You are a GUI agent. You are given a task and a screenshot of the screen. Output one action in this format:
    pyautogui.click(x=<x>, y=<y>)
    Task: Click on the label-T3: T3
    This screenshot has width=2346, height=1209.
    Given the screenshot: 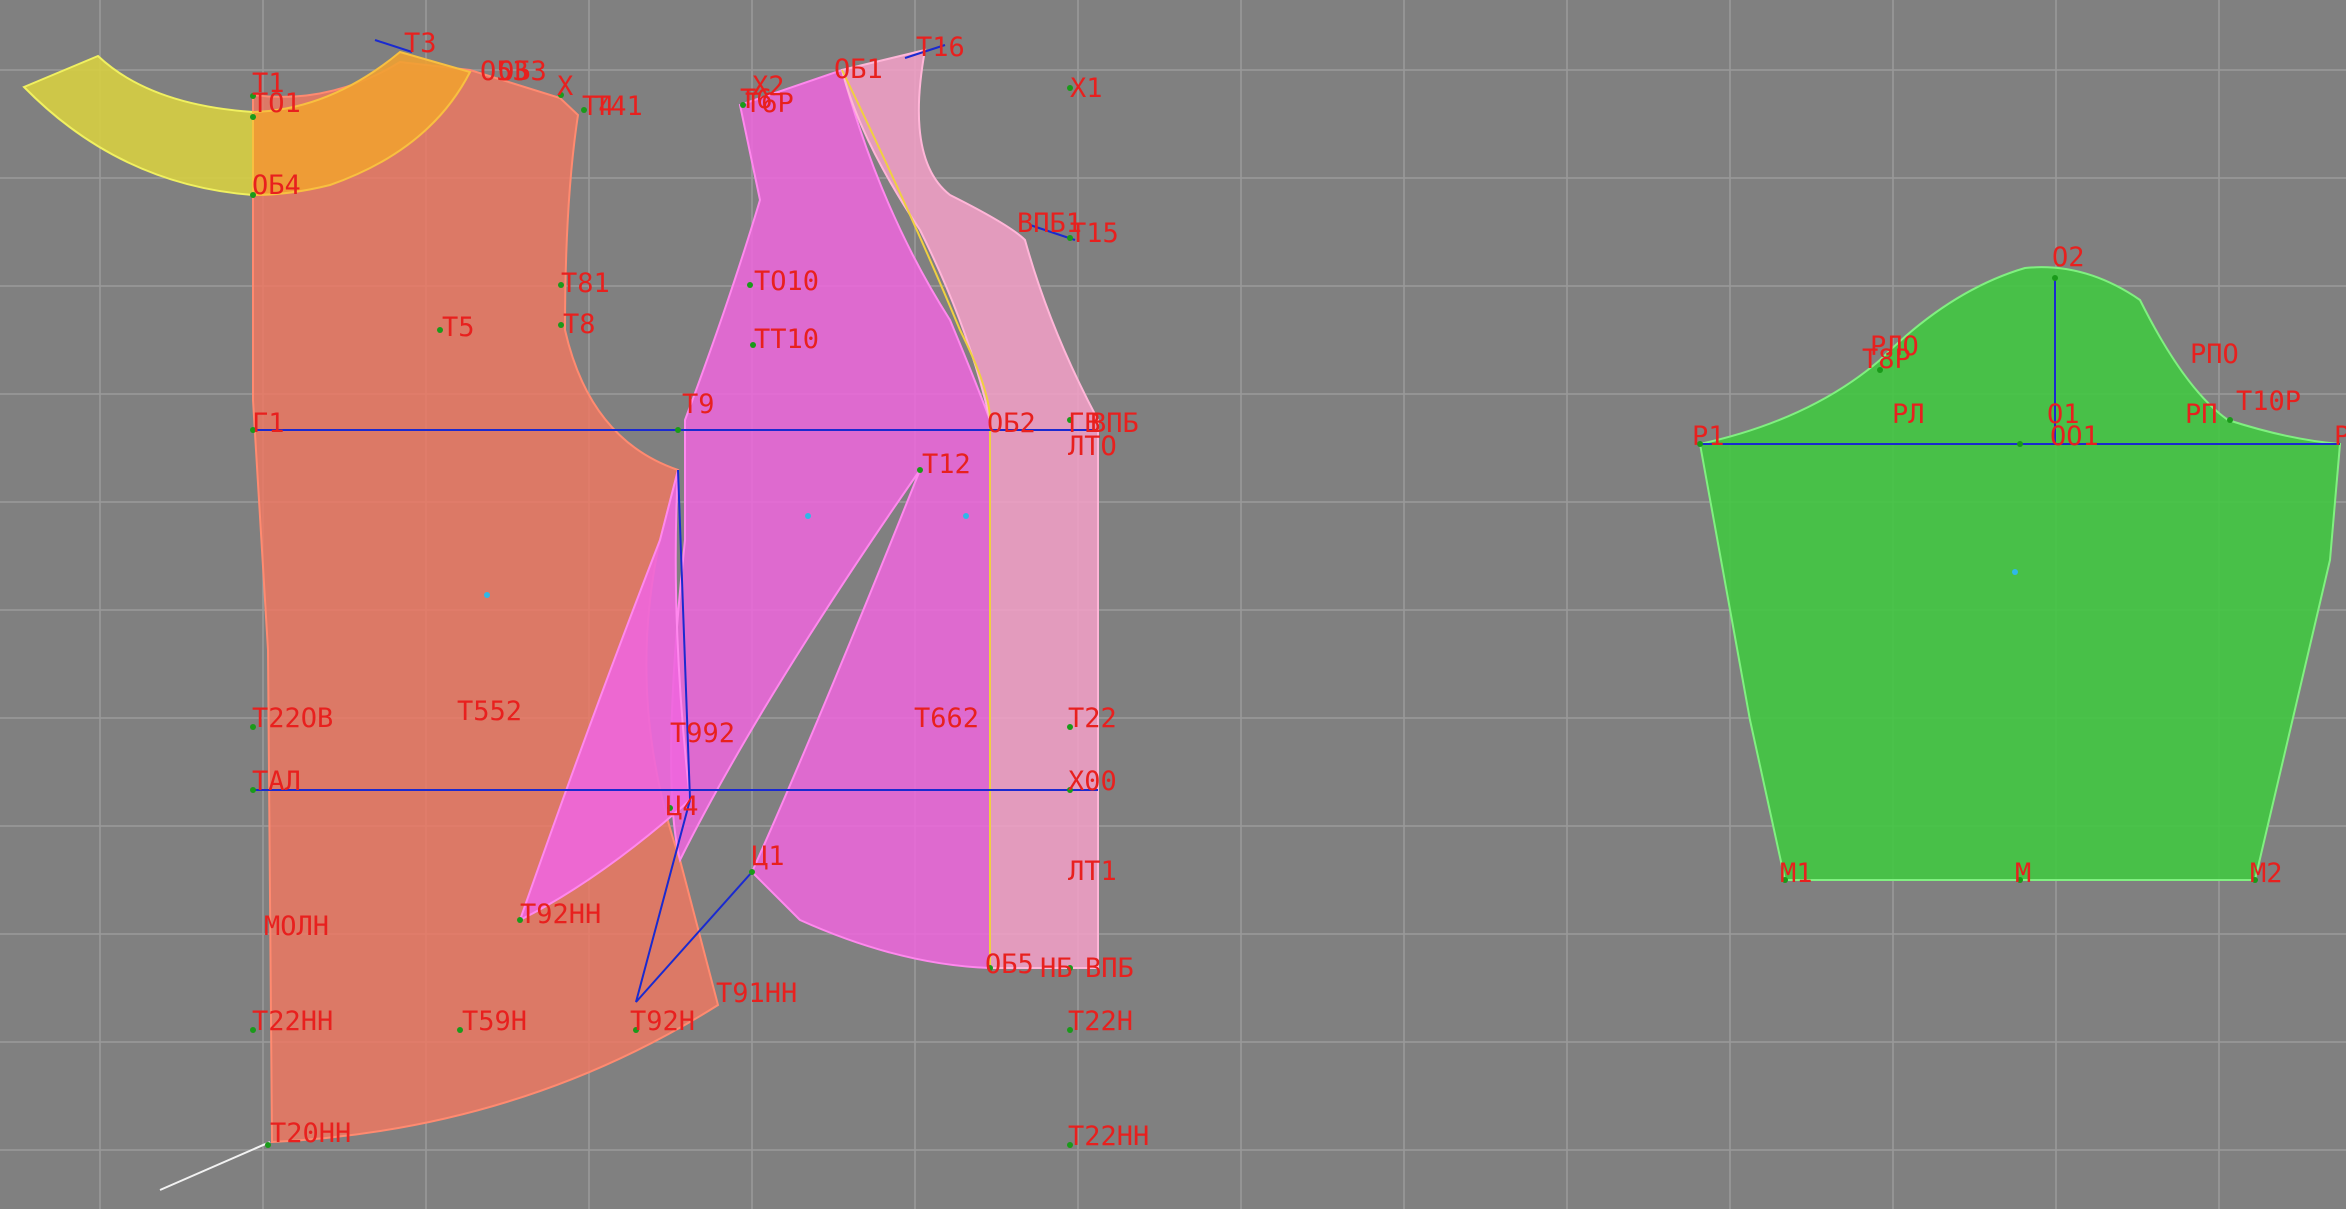 What is the action you would take?
    pyautogui.click(x=420, y=43)
    